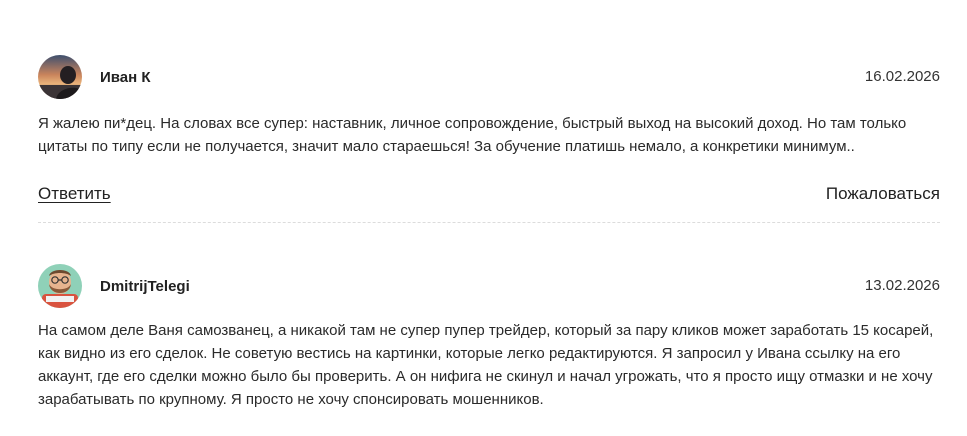 Image resolution: width=967 pixels, height=436 pixels. What do you see at coordinates (489, 77) in the screenshot?
I see `comment-header: Иван К 16.02.2026` at bounding box center [489, 77].